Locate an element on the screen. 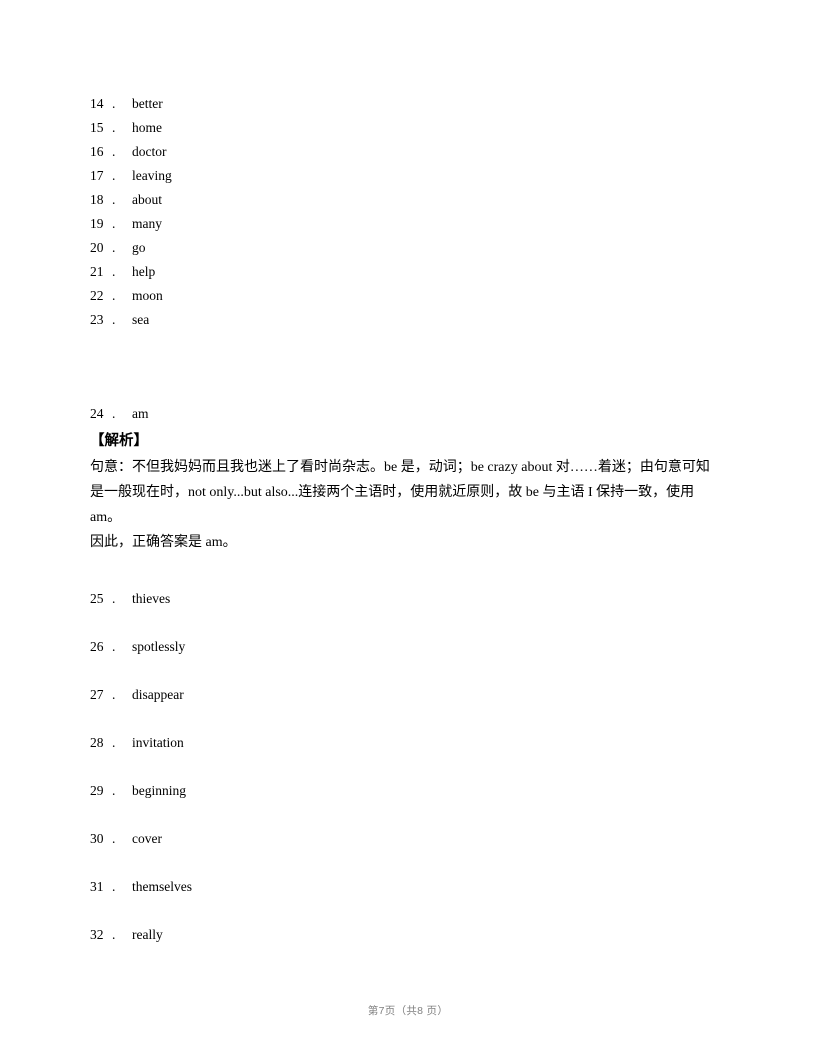 This screenshot has height=1056, width=816. answer-word: really is located at coordinates (147, 934).